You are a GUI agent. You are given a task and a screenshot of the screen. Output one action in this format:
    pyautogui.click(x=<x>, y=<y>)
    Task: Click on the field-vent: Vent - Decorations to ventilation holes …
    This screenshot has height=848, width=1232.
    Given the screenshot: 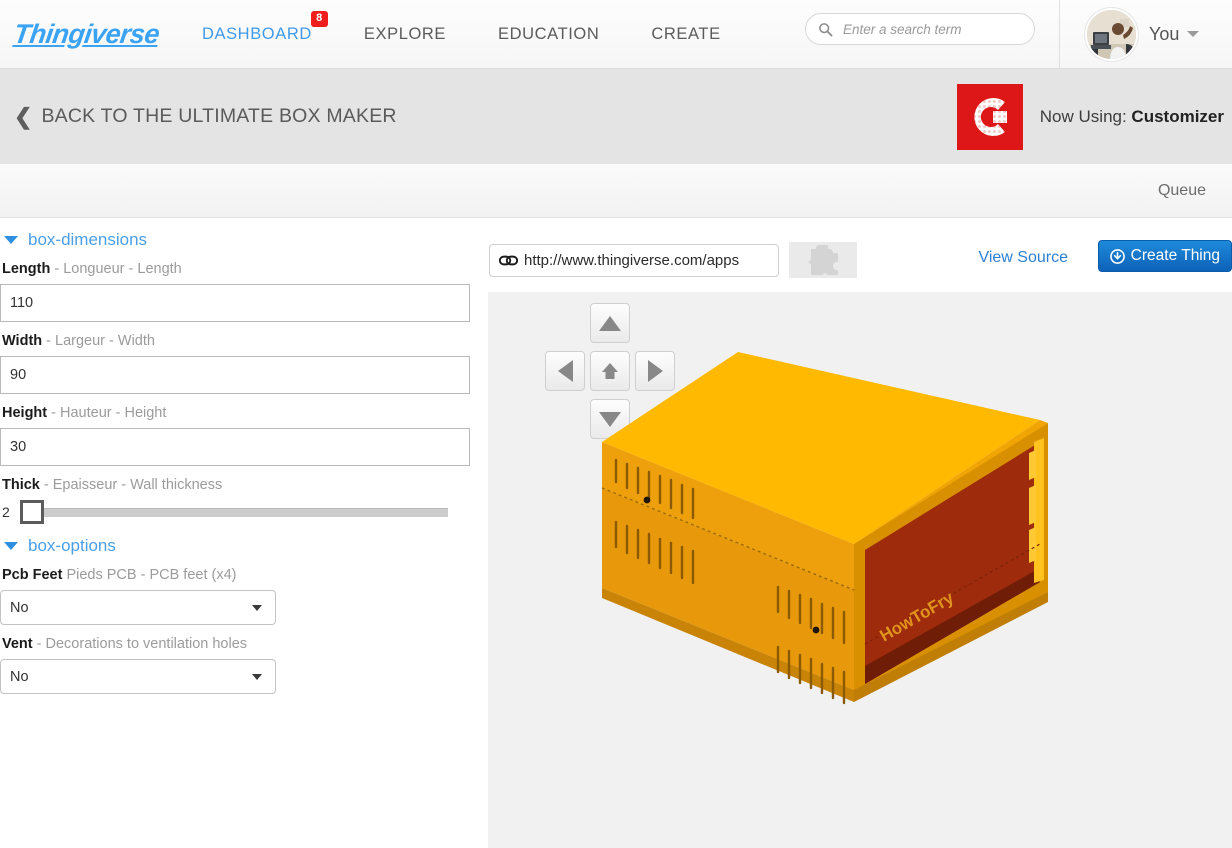 What is the action you would take?
    pyautogui.click(x=235, y=665)
    